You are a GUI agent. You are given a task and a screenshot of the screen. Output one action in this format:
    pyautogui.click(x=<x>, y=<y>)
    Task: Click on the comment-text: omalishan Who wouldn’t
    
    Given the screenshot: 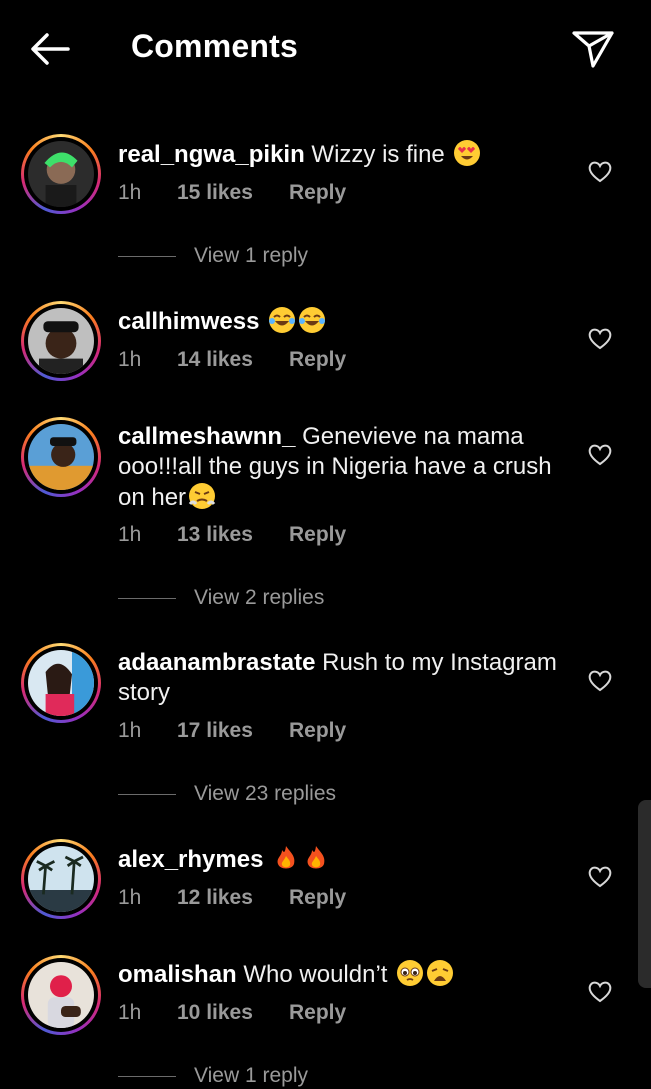 What is the action you would take?
    pyautogui.click(x=348, y=974)
    